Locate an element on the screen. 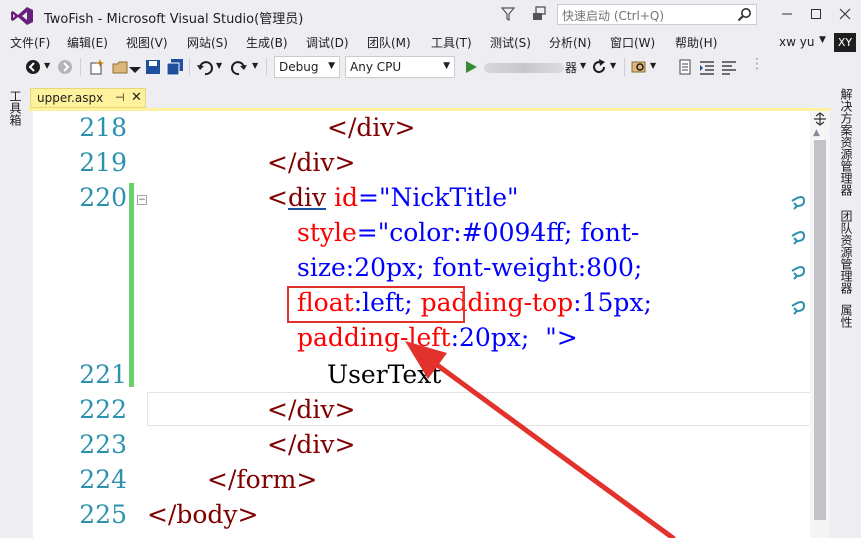 This screenshot has width=861, height=538. start-debugging-icon is located at coordinates (471, 67).